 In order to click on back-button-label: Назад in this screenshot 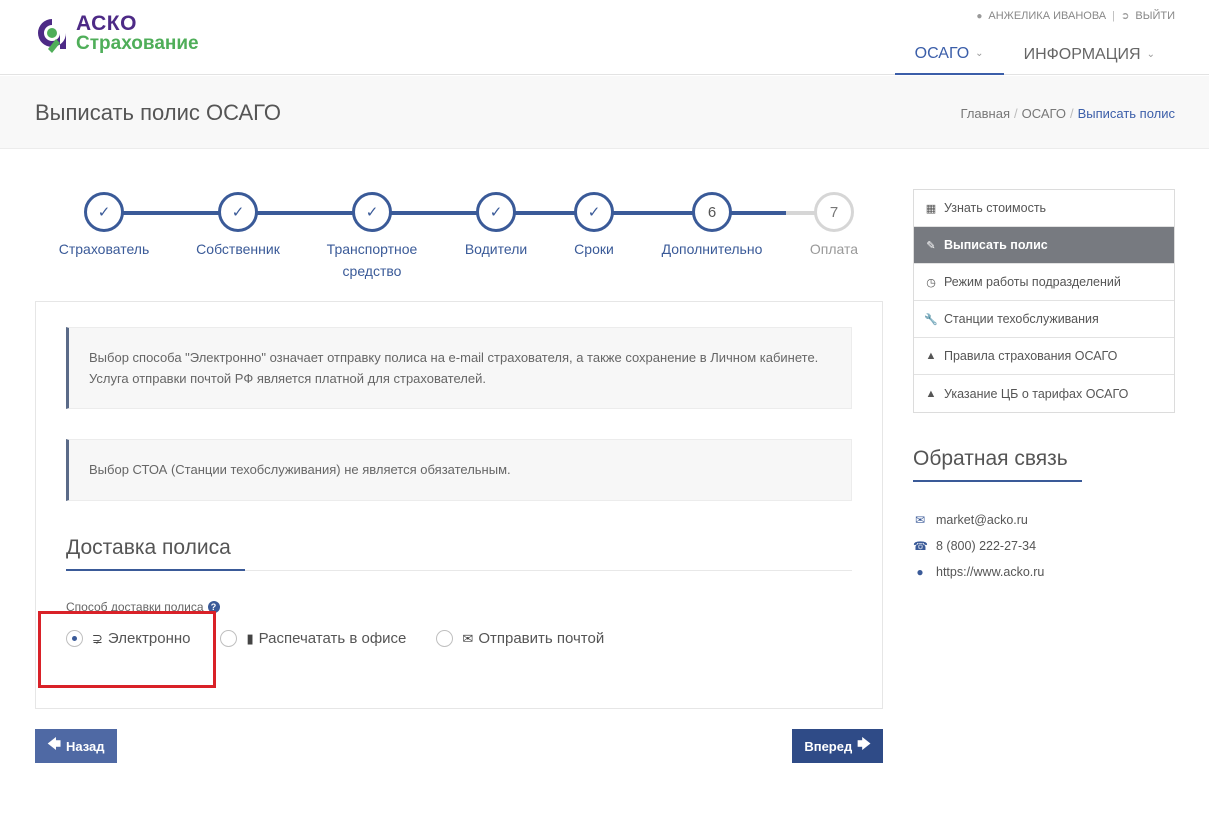, I will do `click(85, 746)`.